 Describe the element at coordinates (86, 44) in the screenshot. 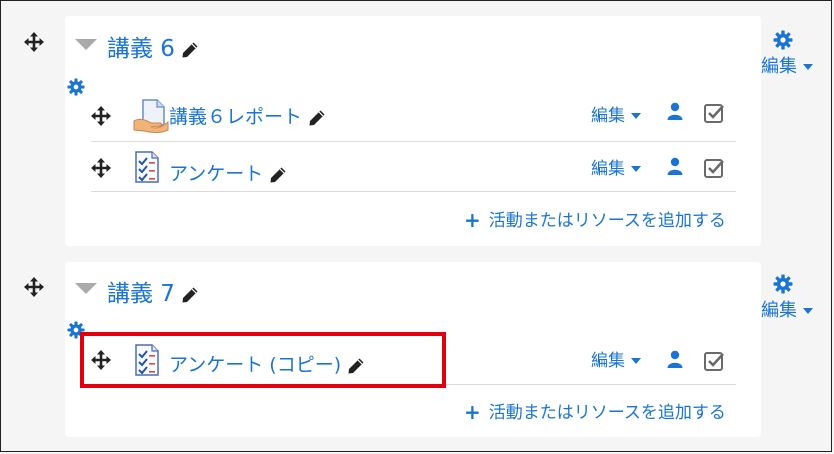

I see `section-6-collapse-caret-icon` at that location.